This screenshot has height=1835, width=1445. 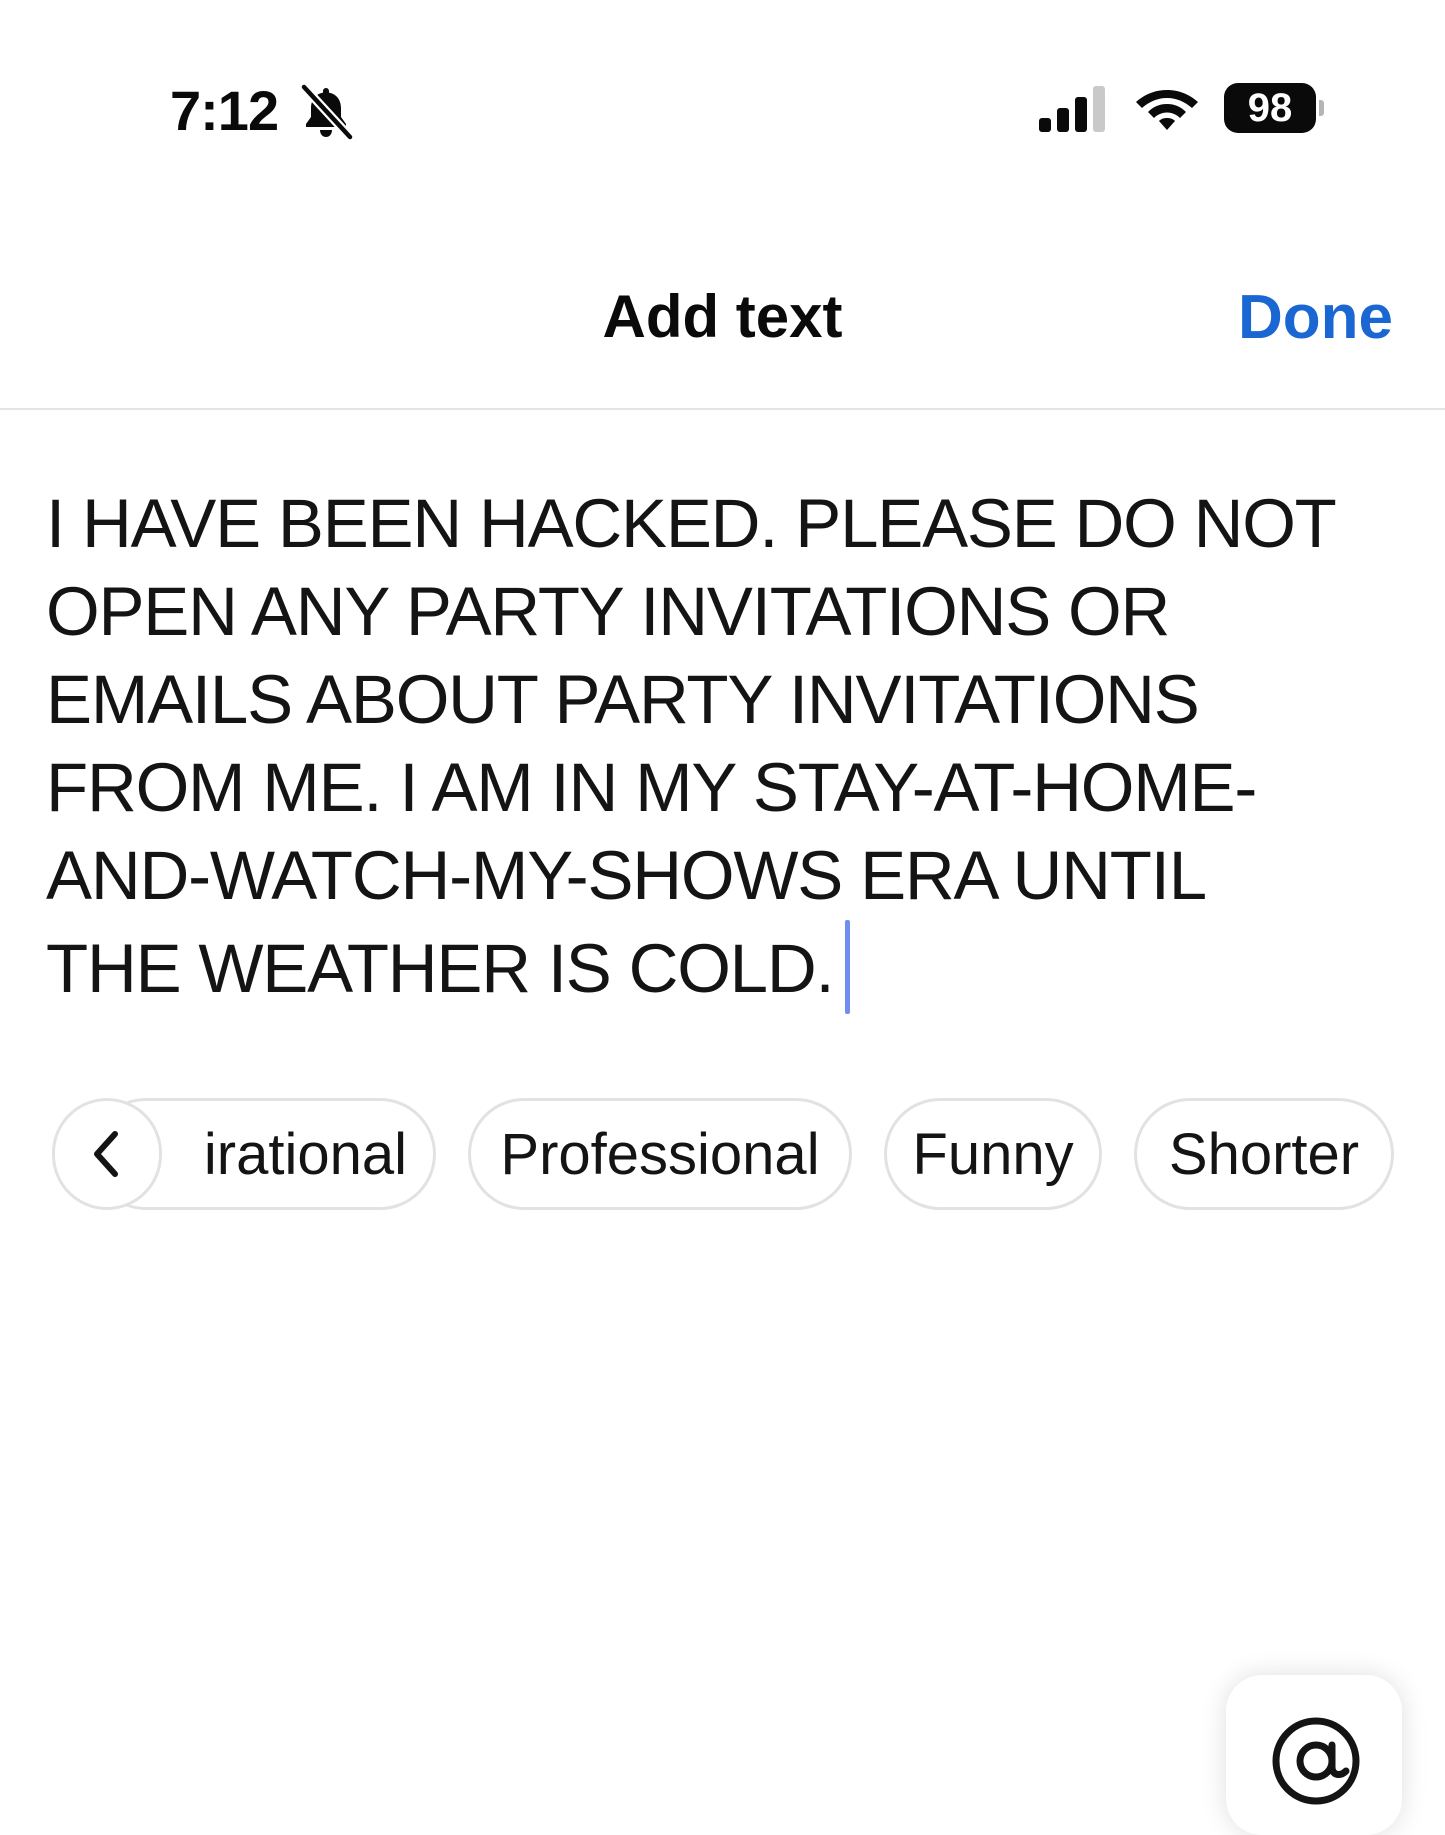 I want to click on suggestion-chip-label: Professional, so click(x=660, y=1154).